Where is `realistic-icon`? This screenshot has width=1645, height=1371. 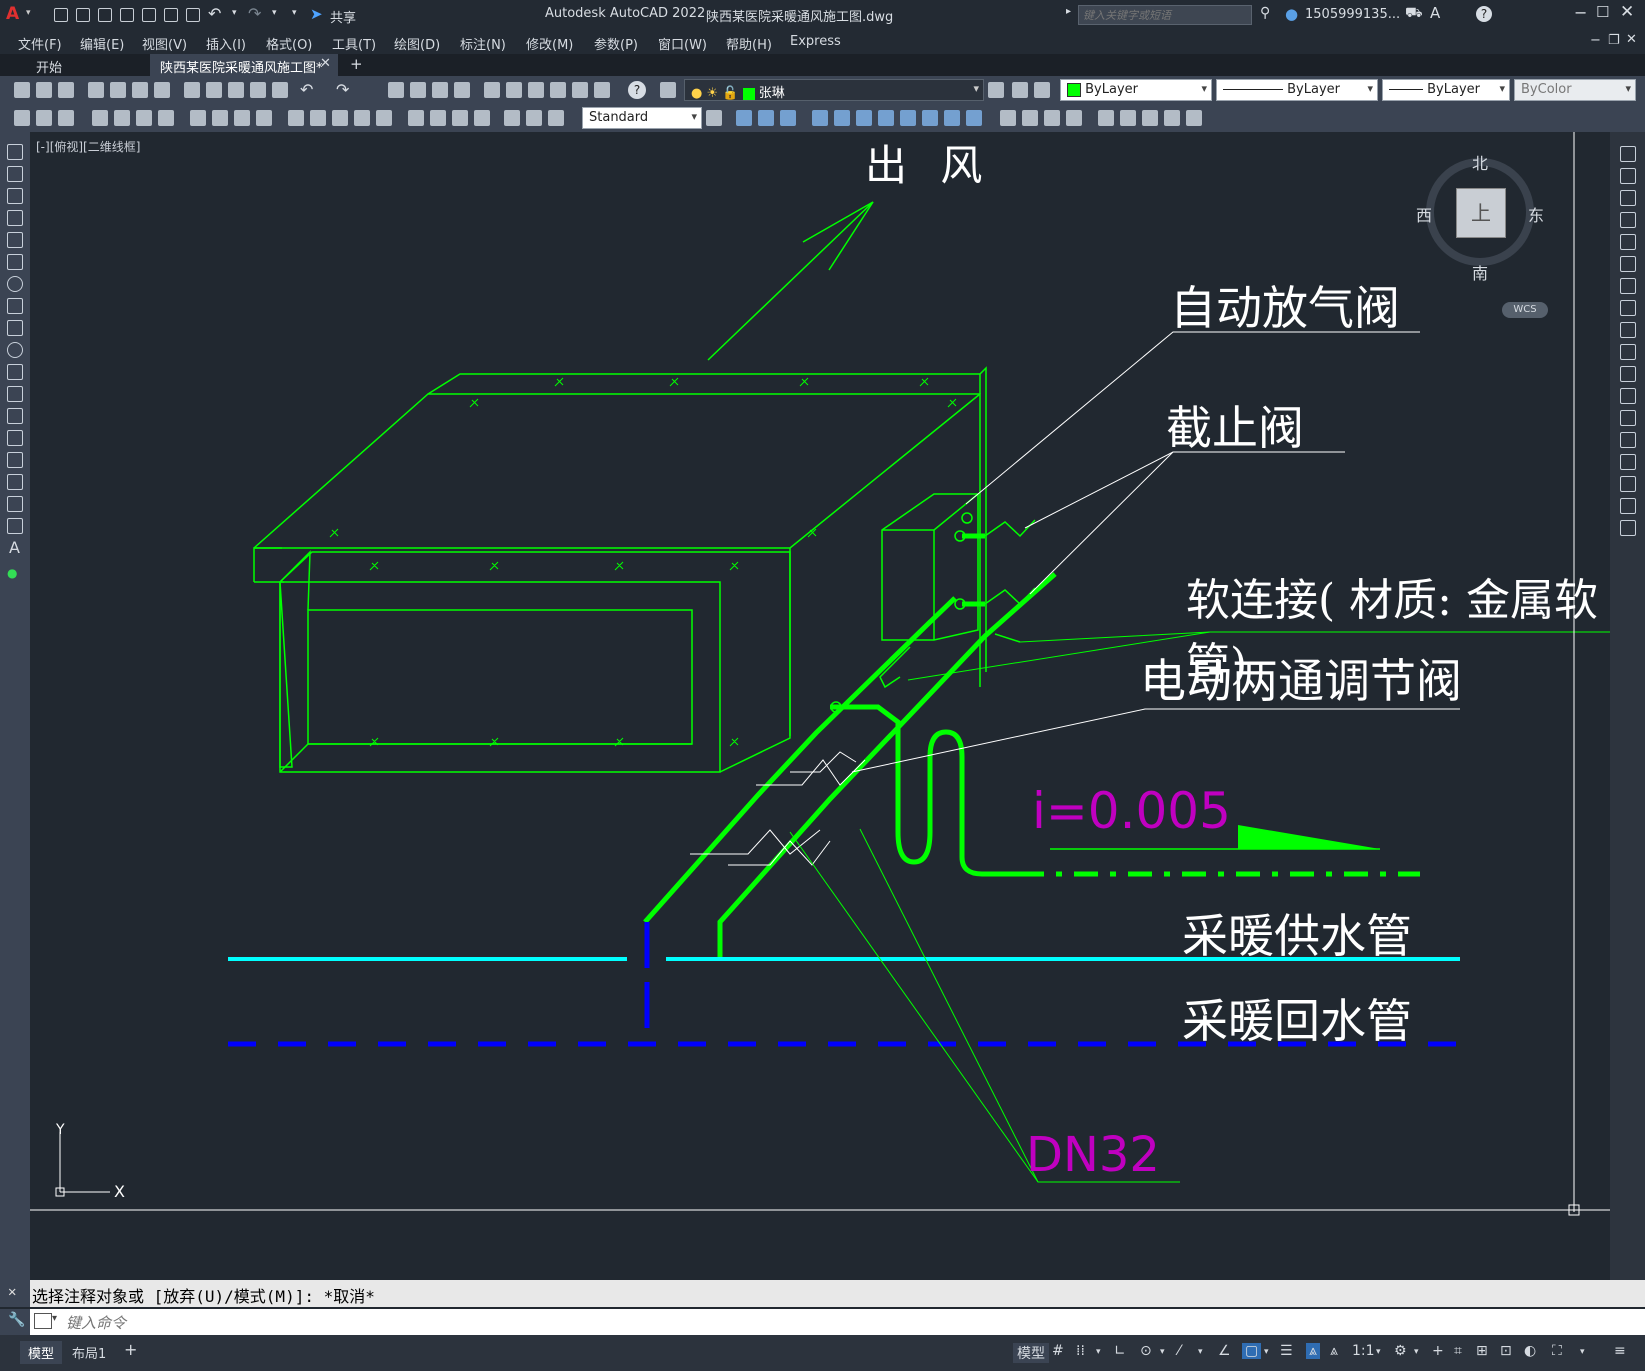 realistic-icon is located at coordinates (1074, 118).